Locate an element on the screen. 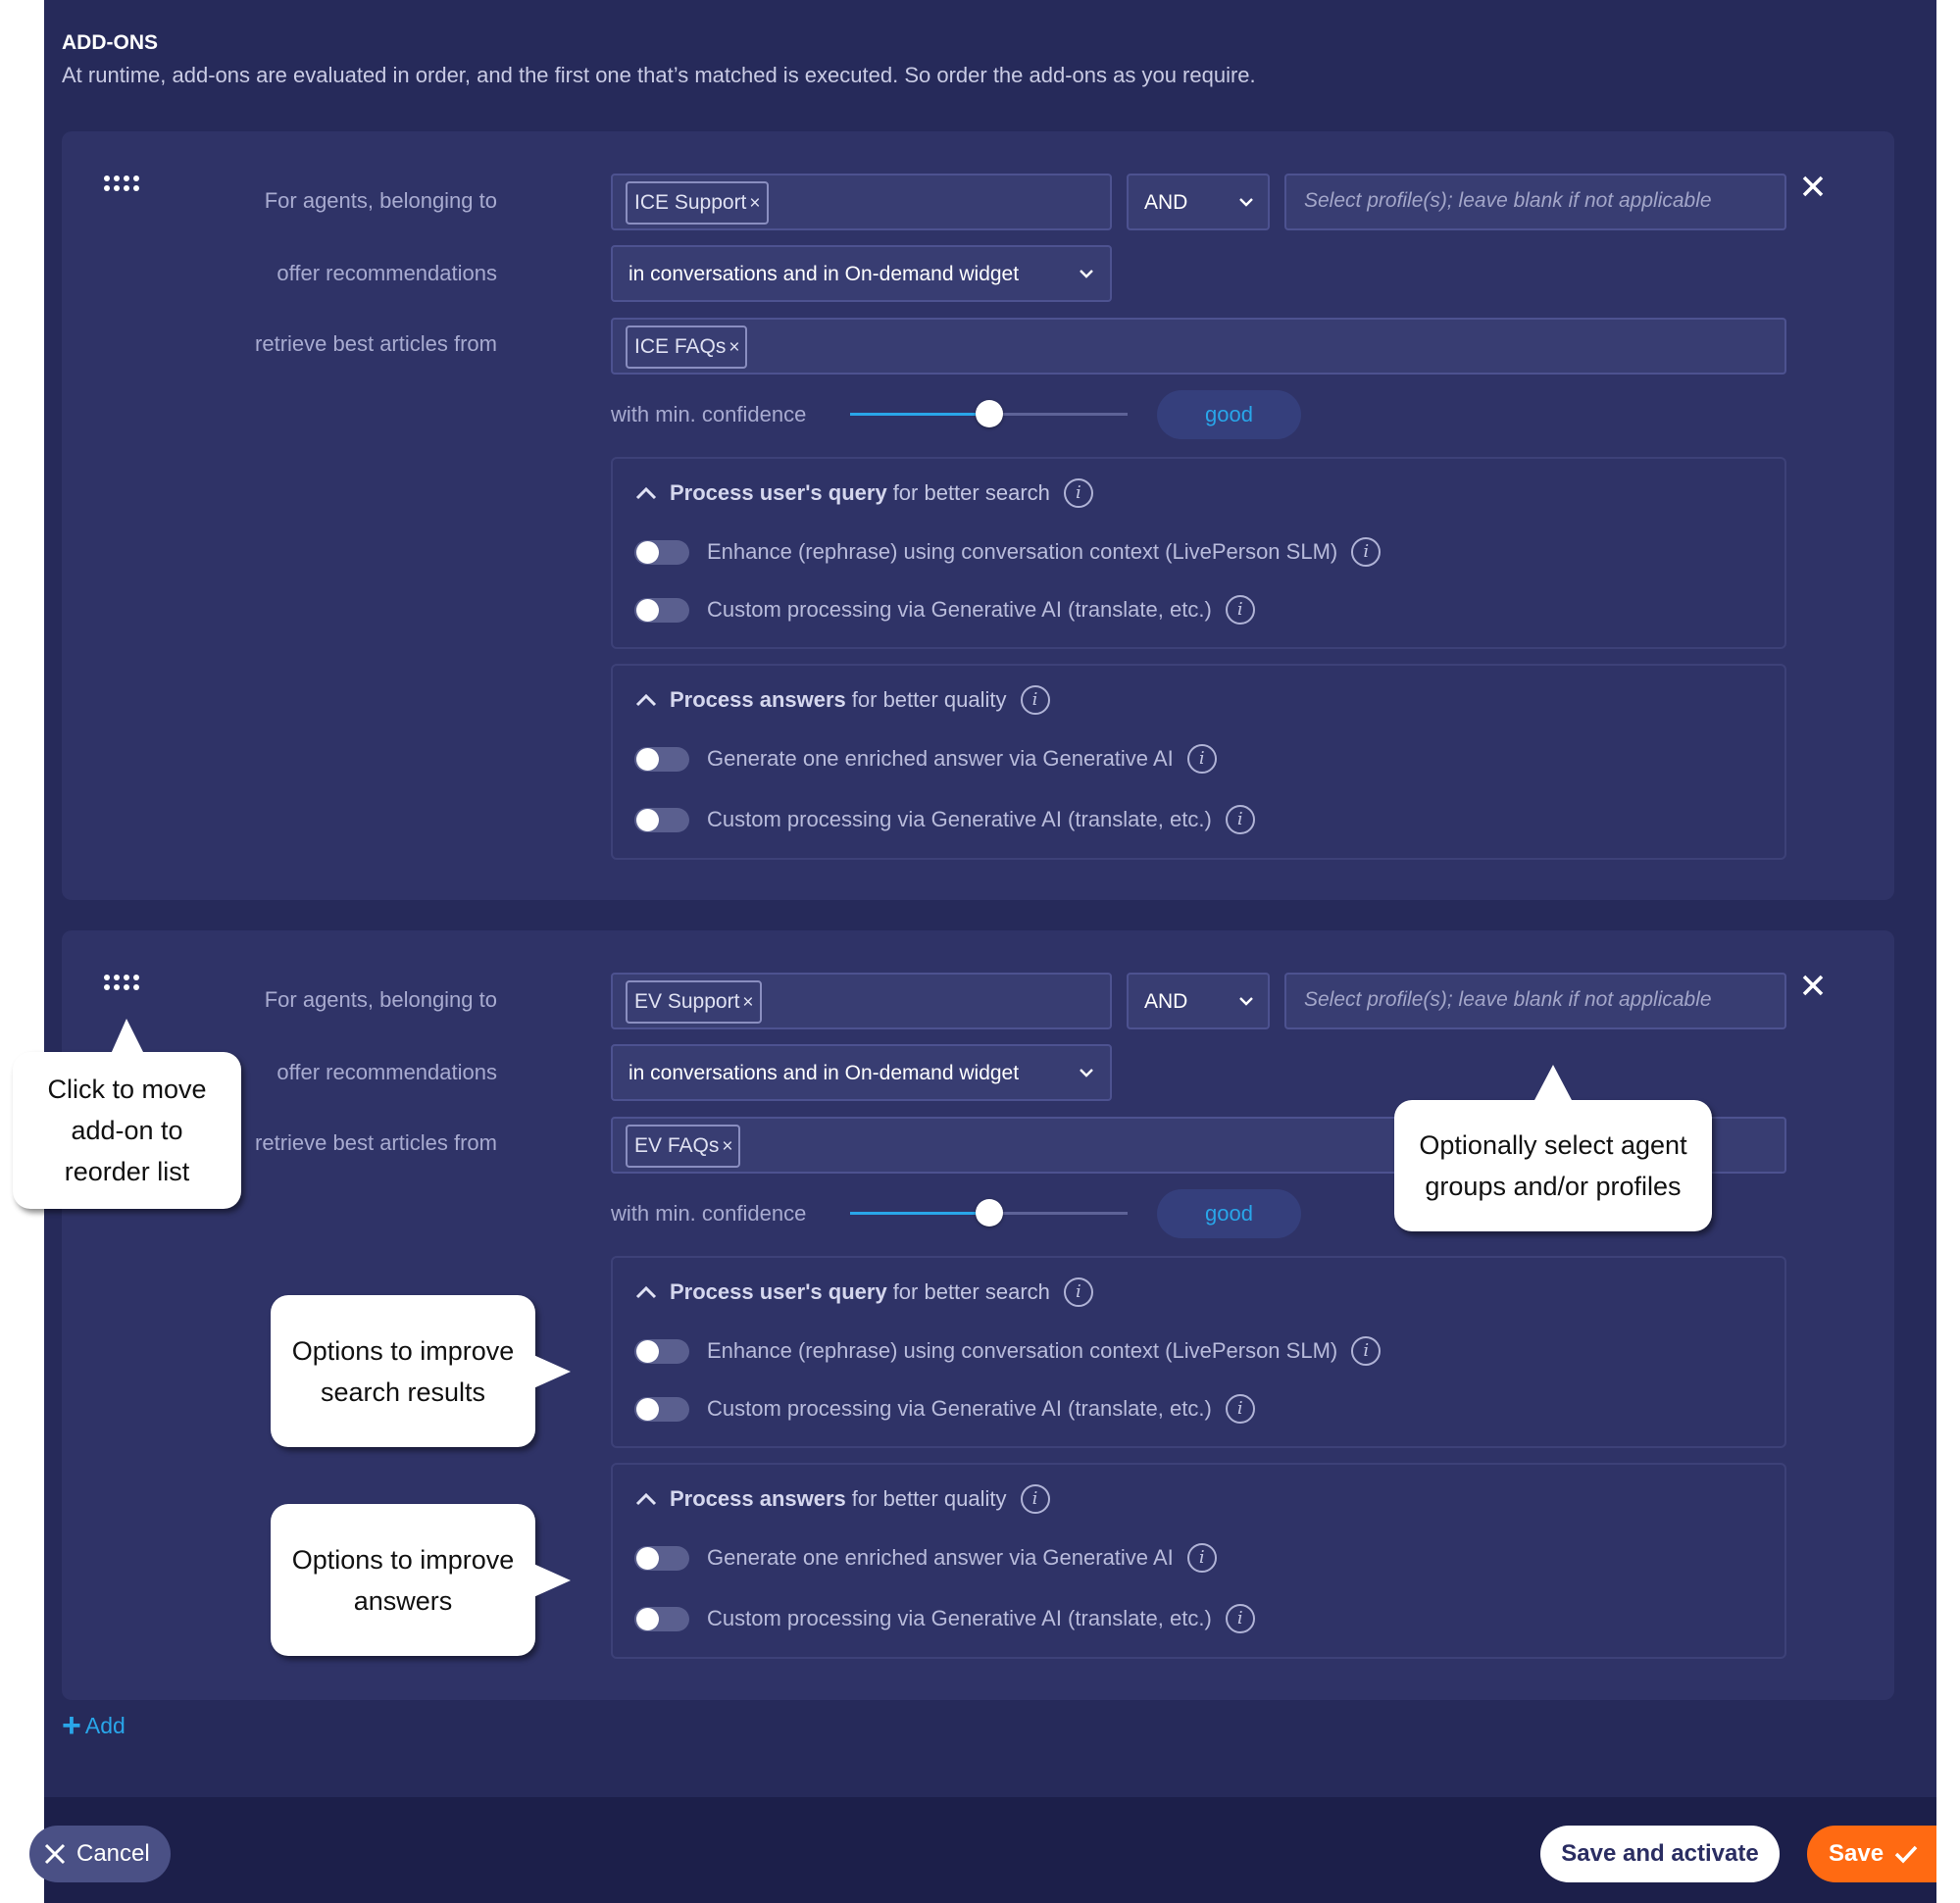 This screenshot has height=1903, width=1960. confidence-value: good is located at coordinates (1229, 414).